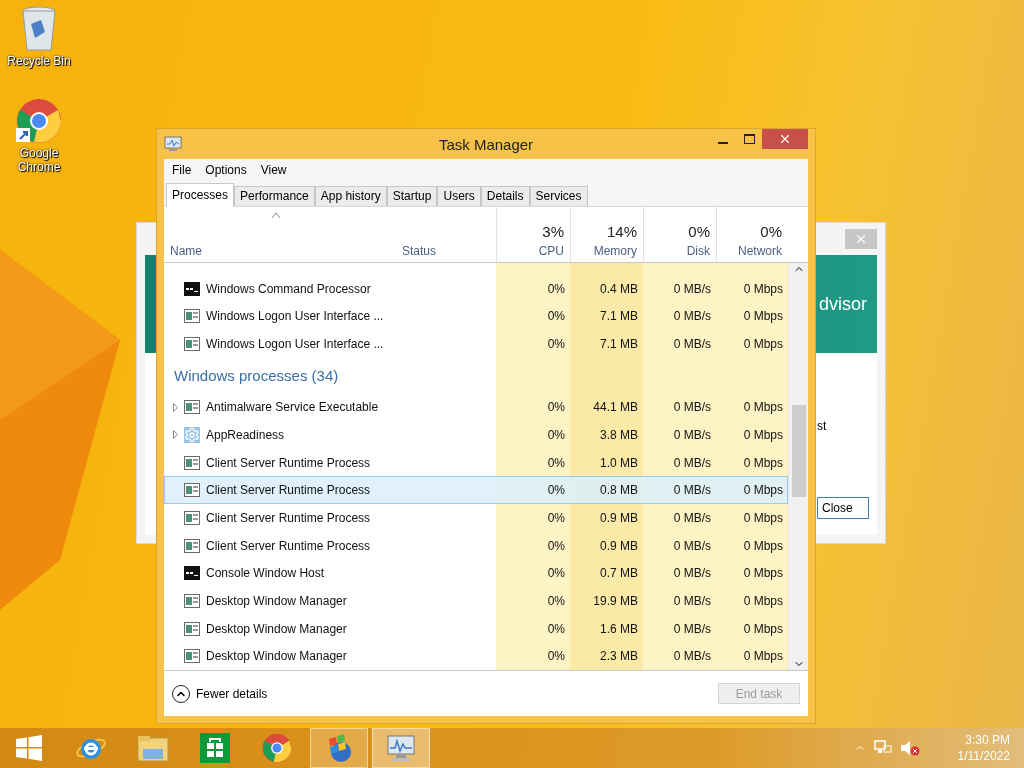 This screenshot has width=1024, height=768. I want to click on column-header: Status, so click(419, 251).